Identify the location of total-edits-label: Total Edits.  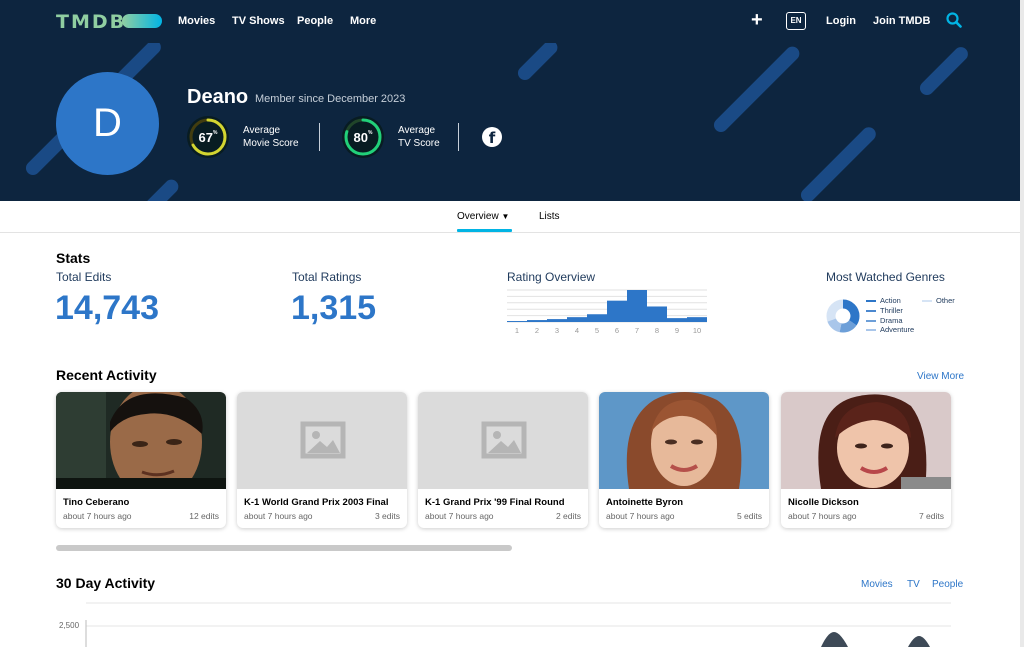
(84, 277).